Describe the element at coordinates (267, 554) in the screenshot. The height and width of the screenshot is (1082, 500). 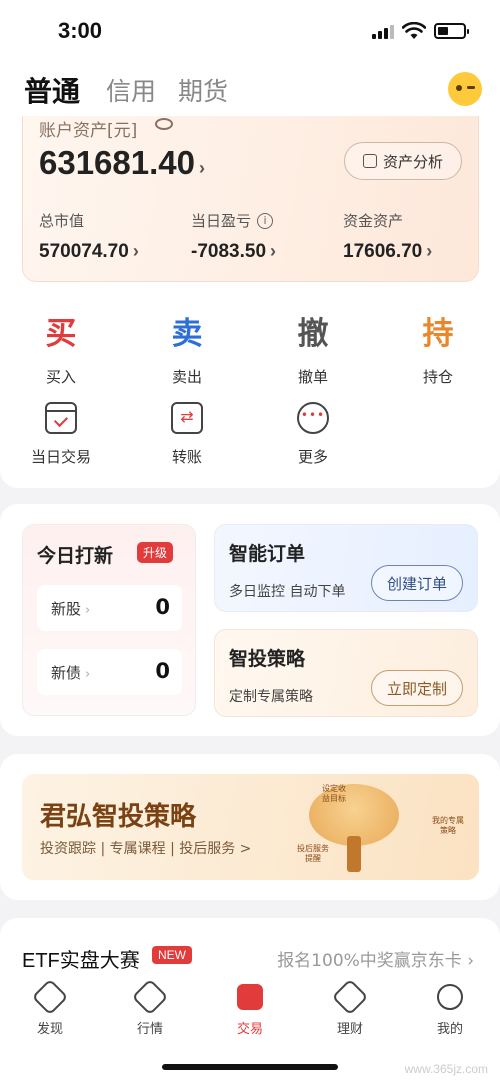
I see `smart-order-title: 智能订单` at that location.